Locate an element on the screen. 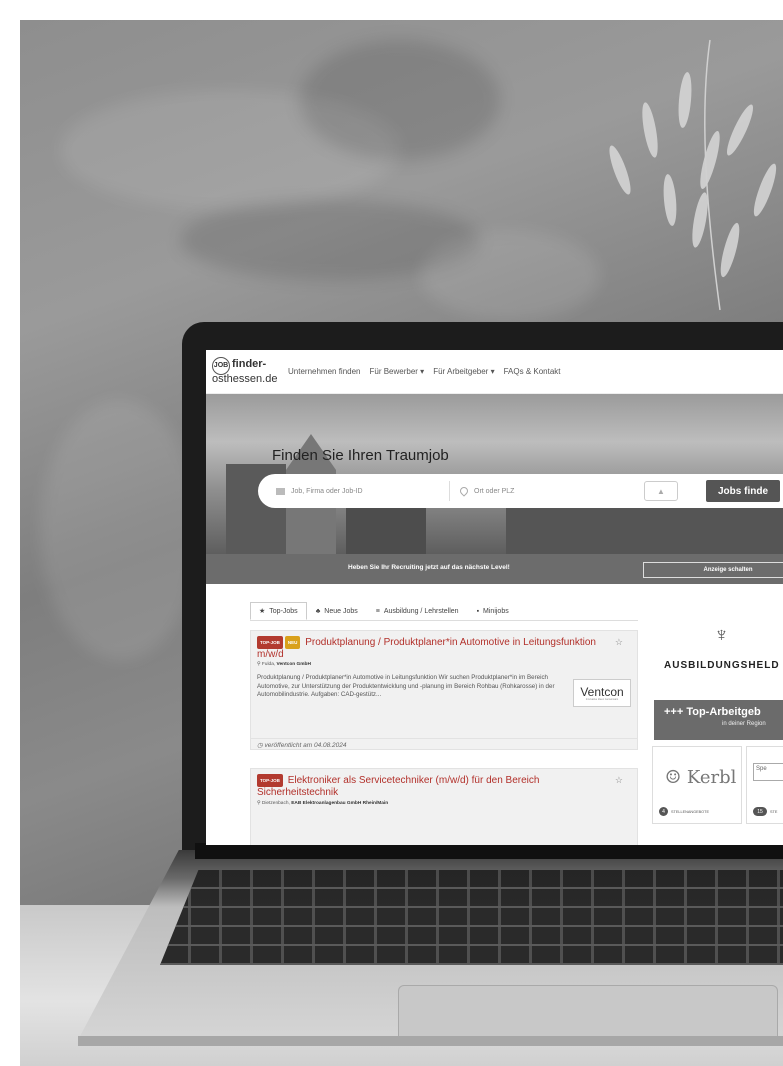  list-icon: ≡ is located at coordinates (377, 611).